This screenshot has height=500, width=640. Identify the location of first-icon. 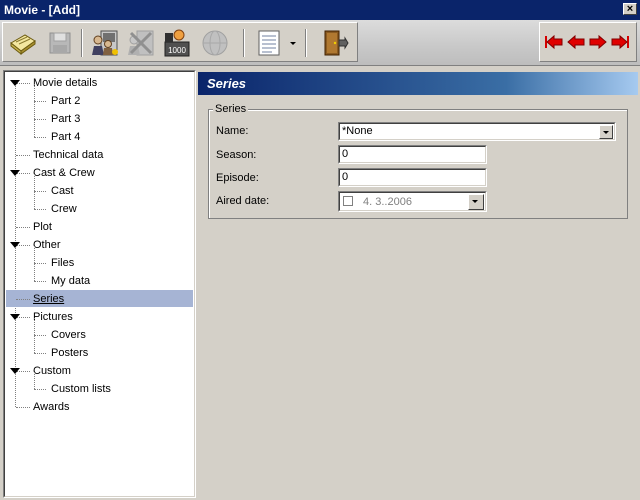
(554, 42).